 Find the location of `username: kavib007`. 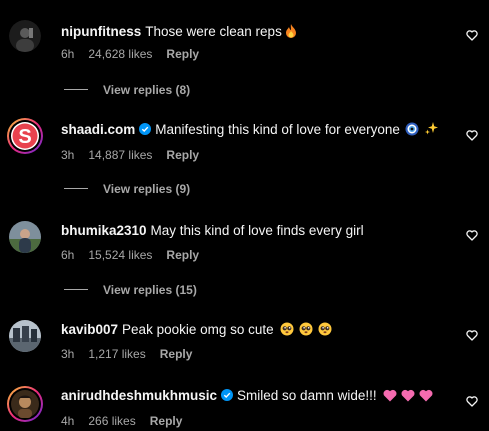

username: kavib007 is located at coordinates (89, 329).